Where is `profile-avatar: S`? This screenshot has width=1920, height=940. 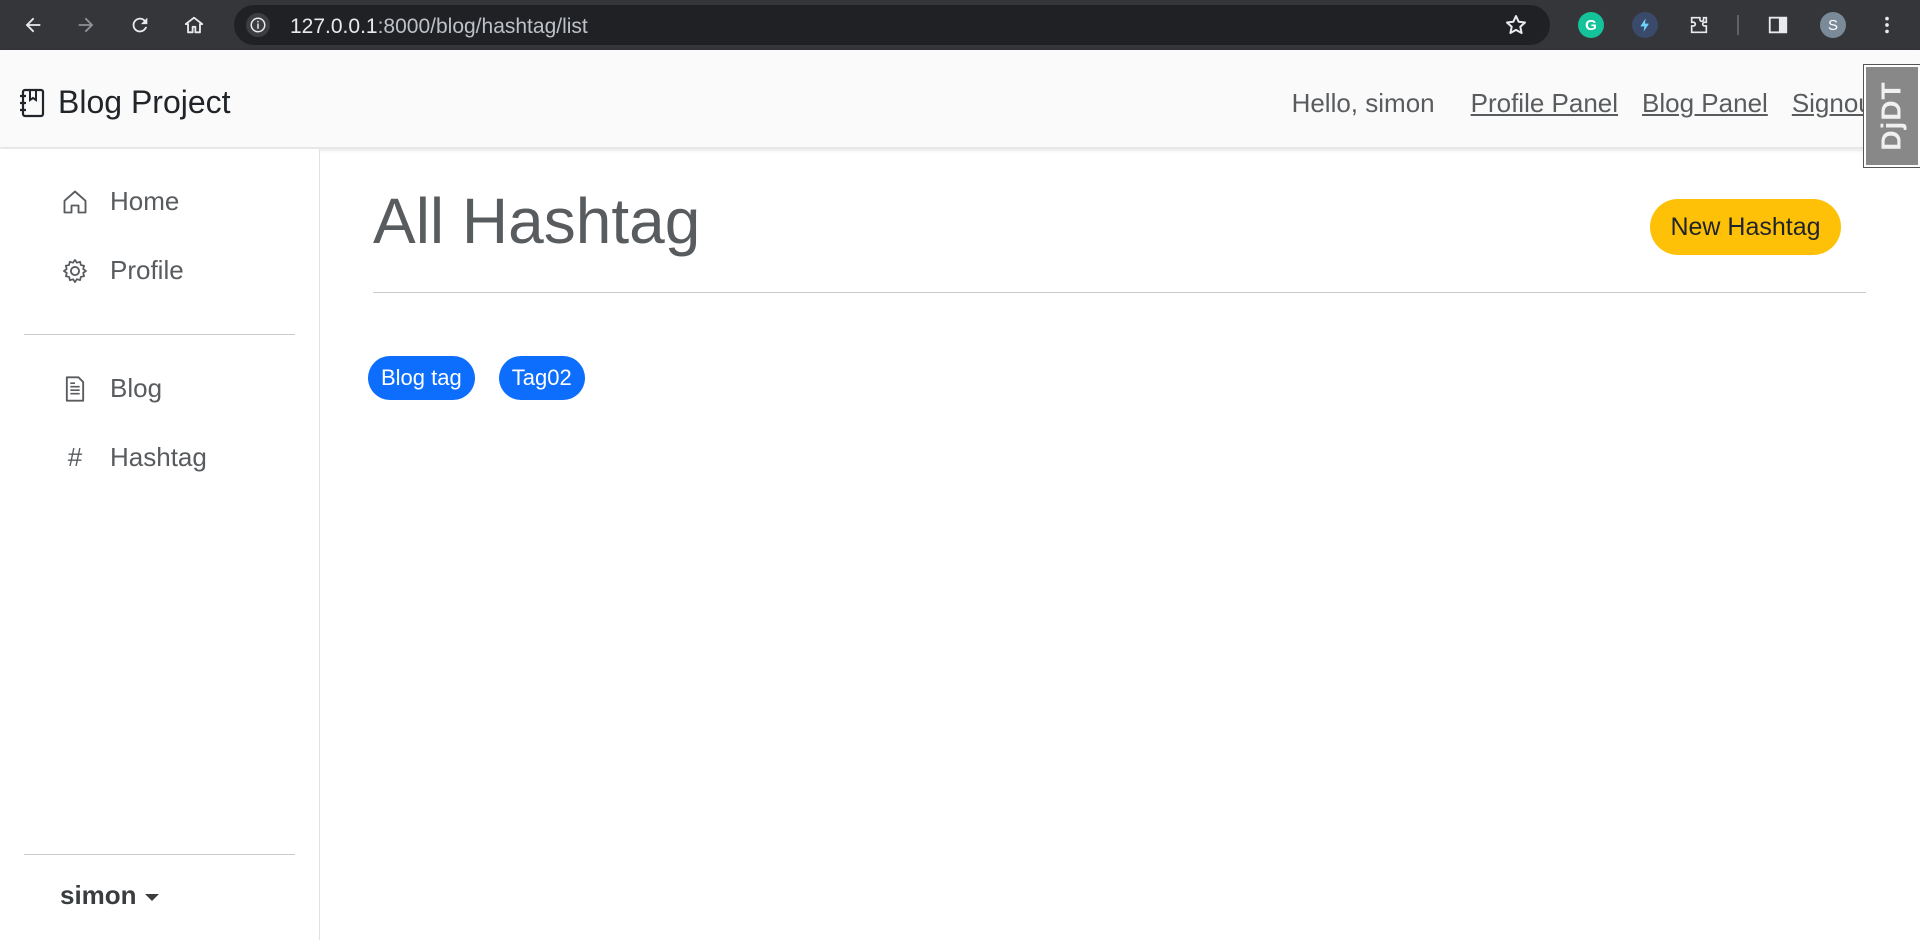
profile-avatar: S is located at coordinates (1833, 25).